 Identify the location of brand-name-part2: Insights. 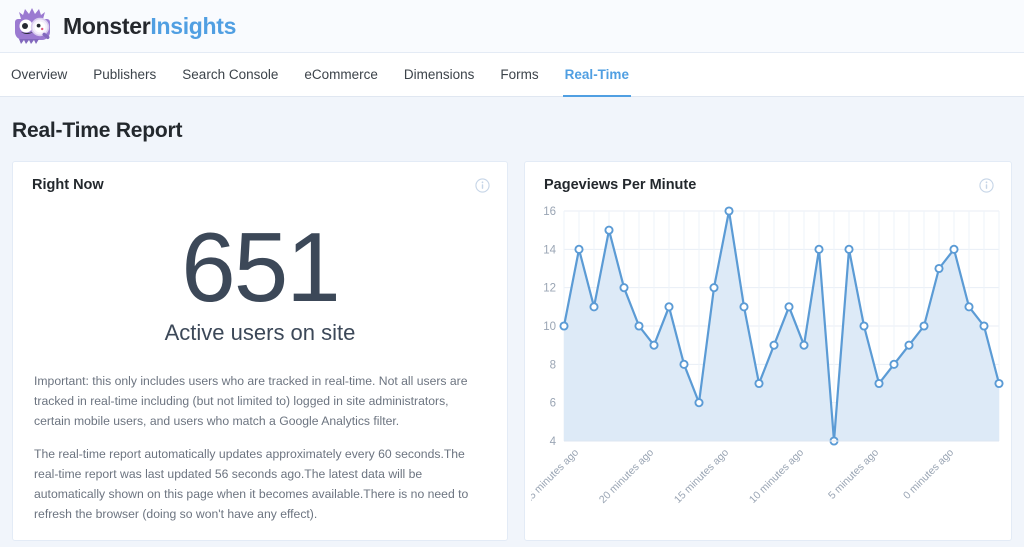
(193, 25).